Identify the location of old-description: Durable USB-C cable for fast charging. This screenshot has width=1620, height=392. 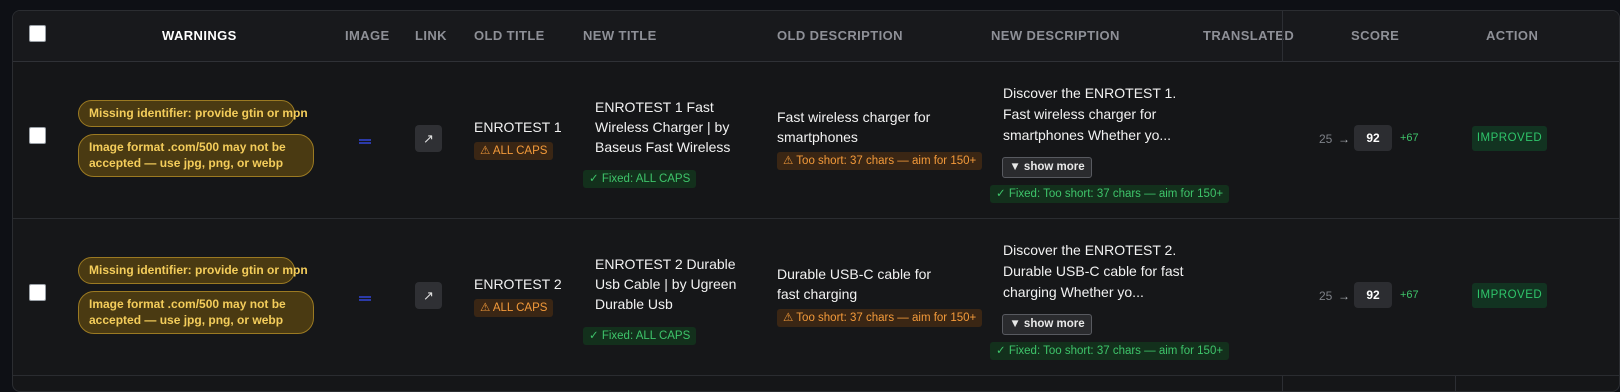
(854, 284).